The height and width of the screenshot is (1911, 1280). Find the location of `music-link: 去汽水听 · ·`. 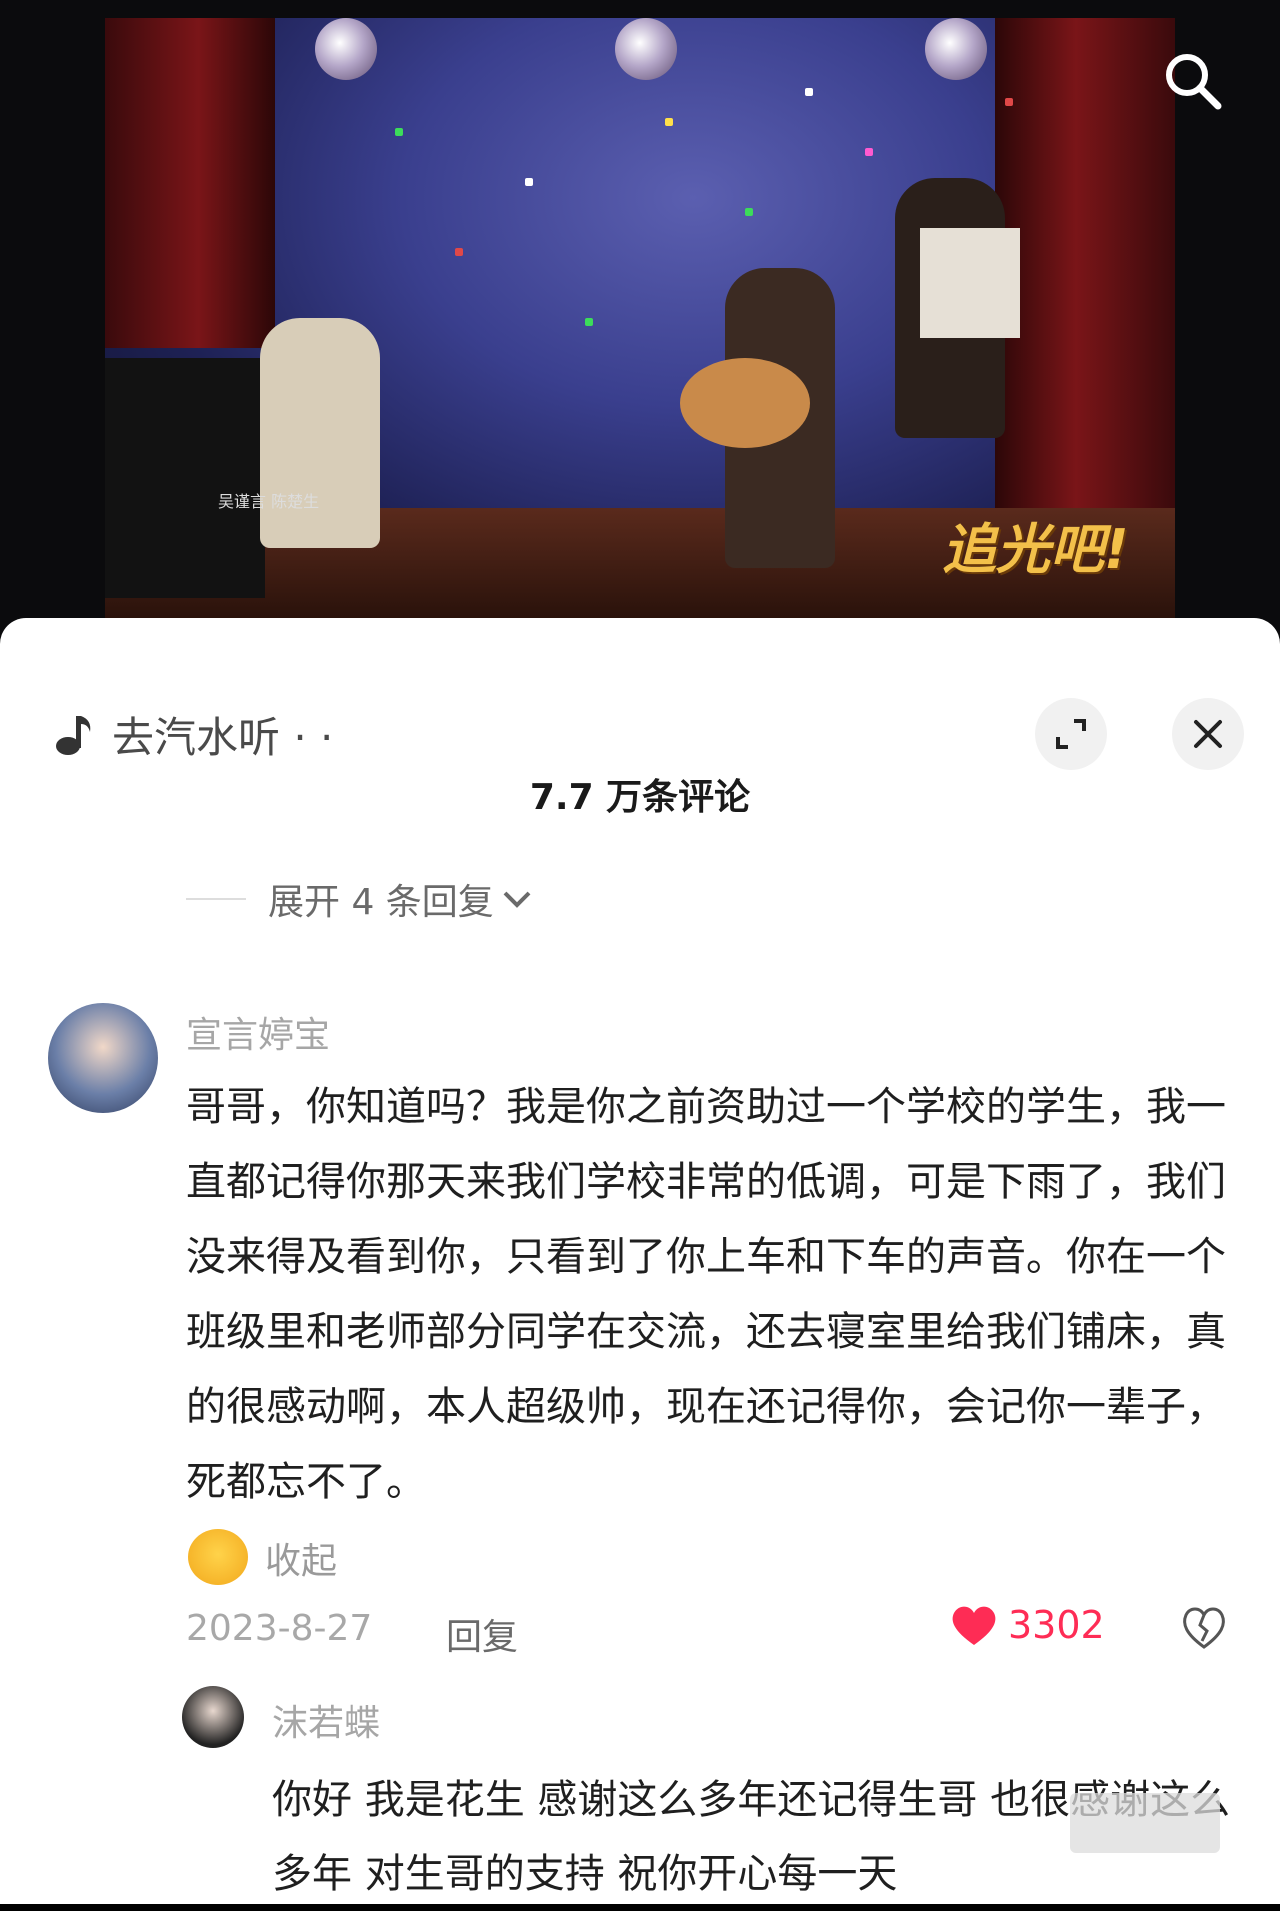

music-link: 去汽水听 · · is located at coordinates (222, 734).